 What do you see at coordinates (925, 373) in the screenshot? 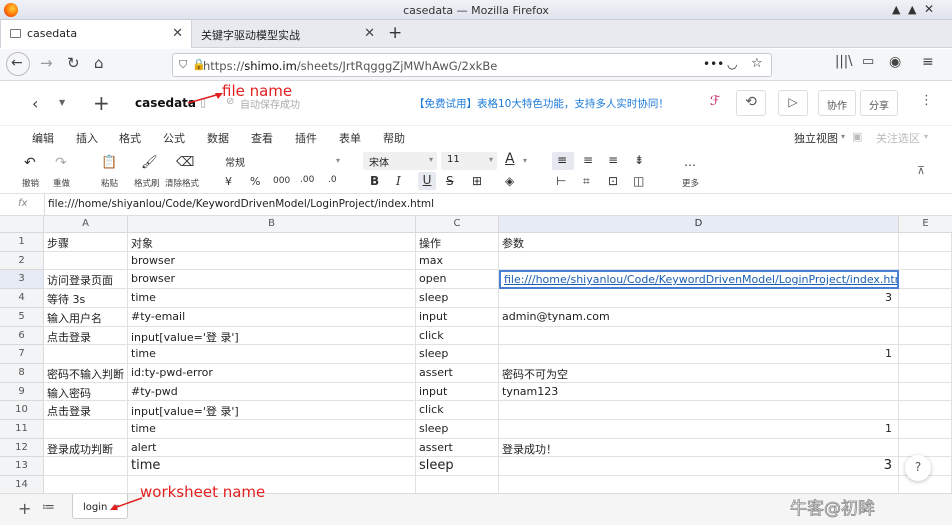
I see `cell-e8` at bounding box center [925, 373].